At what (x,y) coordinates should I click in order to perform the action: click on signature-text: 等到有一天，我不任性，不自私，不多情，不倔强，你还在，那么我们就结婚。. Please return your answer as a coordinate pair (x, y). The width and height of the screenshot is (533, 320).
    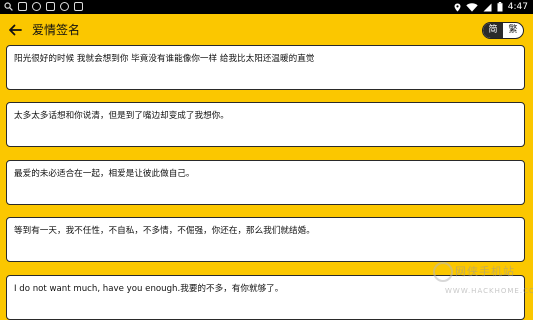
    Looking at the image, I should click on (164, 231).